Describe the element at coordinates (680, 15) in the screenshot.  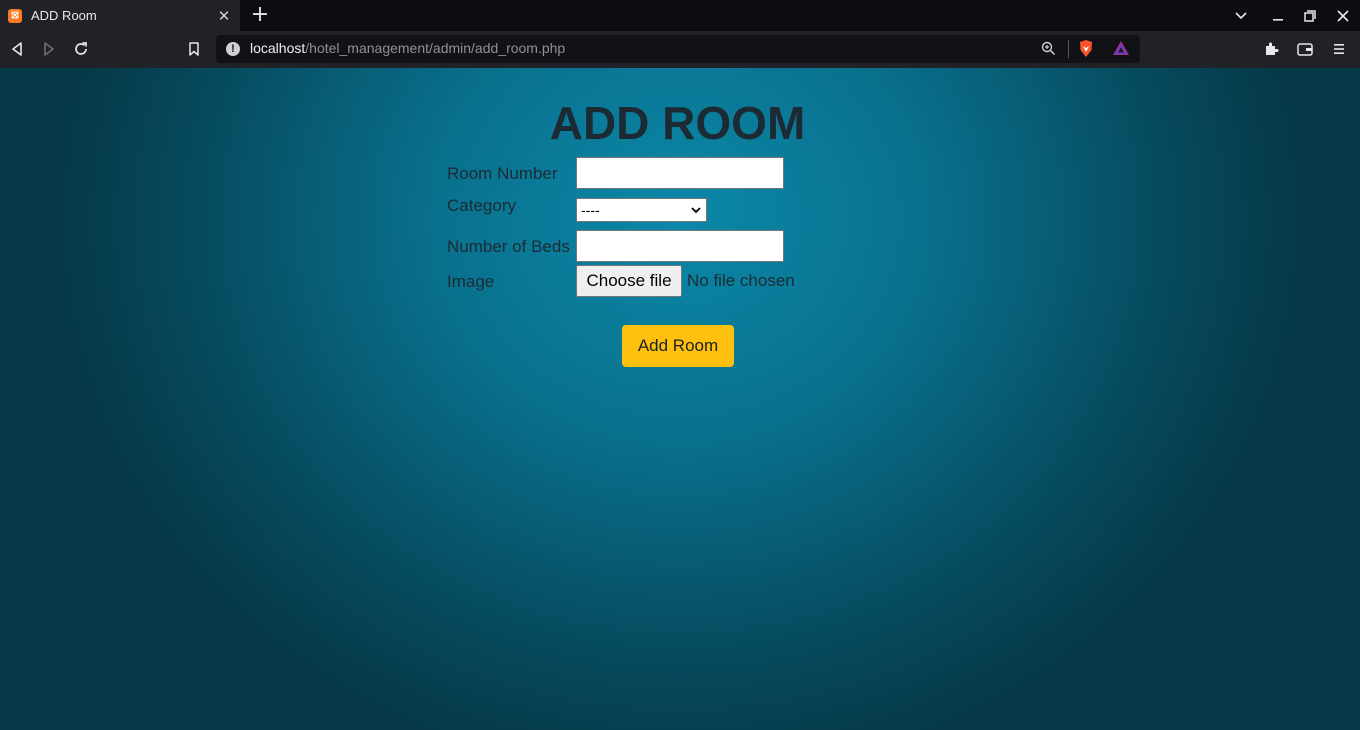
I see `tab-strip: ⊠ ADD Room ✕ +` at that location.